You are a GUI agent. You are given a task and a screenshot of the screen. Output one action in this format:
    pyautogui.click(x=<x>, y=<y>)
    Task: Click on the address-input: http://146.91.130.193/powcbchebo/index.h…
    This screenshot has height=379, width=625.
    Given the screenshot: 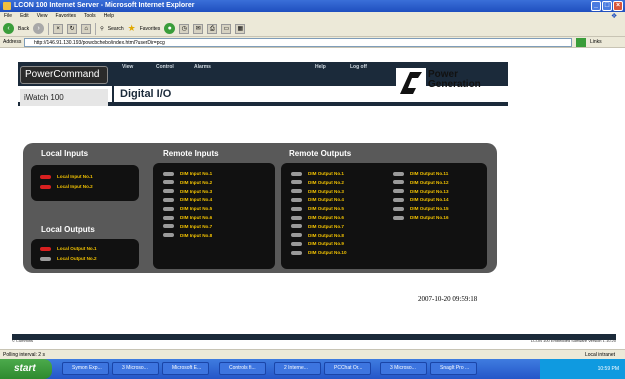 What is the action you would take?
    pyautogui.click(x=298, y=42)
    